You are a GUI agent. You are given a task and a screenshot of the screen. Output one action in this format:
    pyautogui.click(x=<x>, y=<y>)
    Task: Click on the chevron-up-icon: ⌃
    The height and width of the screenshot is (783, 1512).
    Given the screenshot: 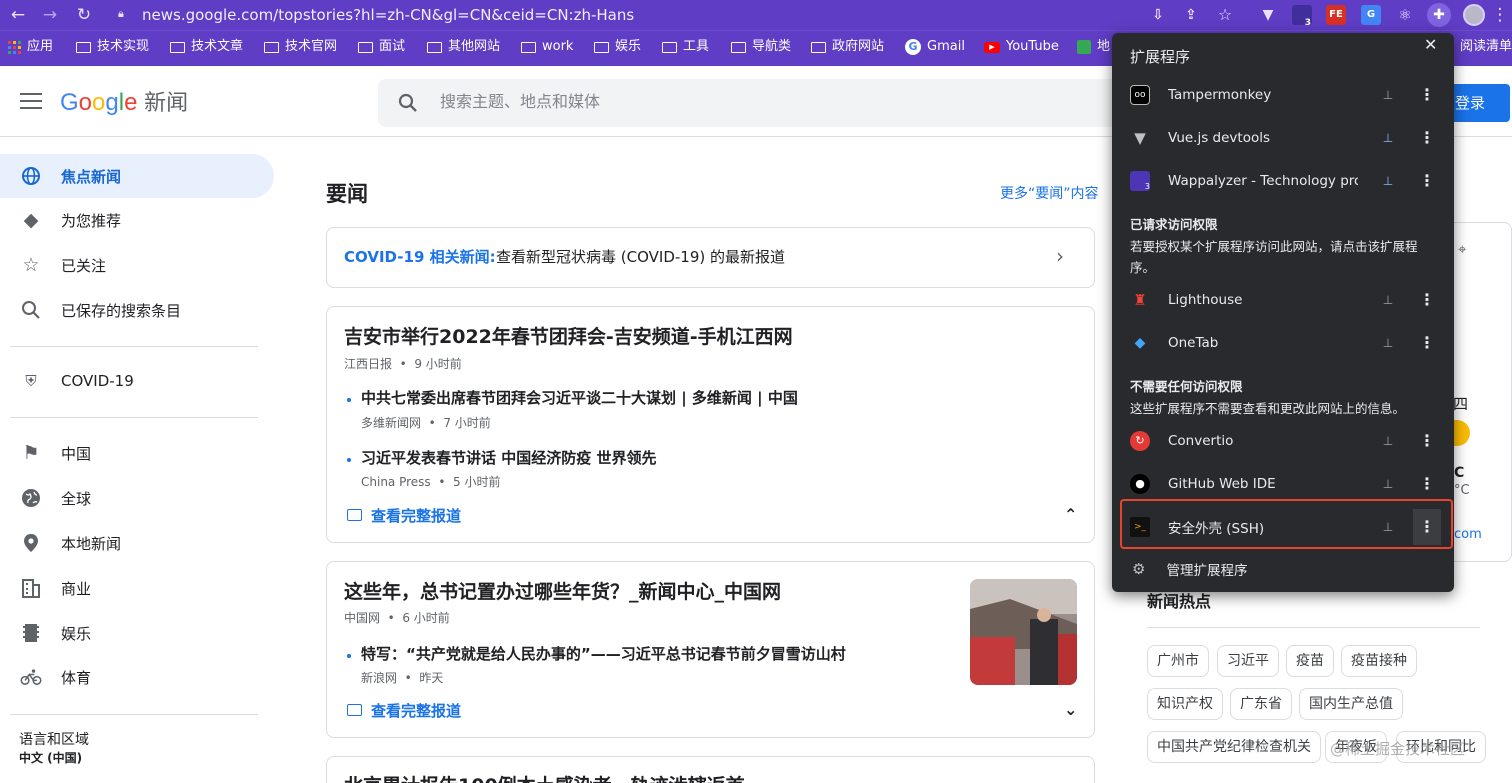 What is the action you would take?
    pyautogui.click(x=1070, y=515)
    